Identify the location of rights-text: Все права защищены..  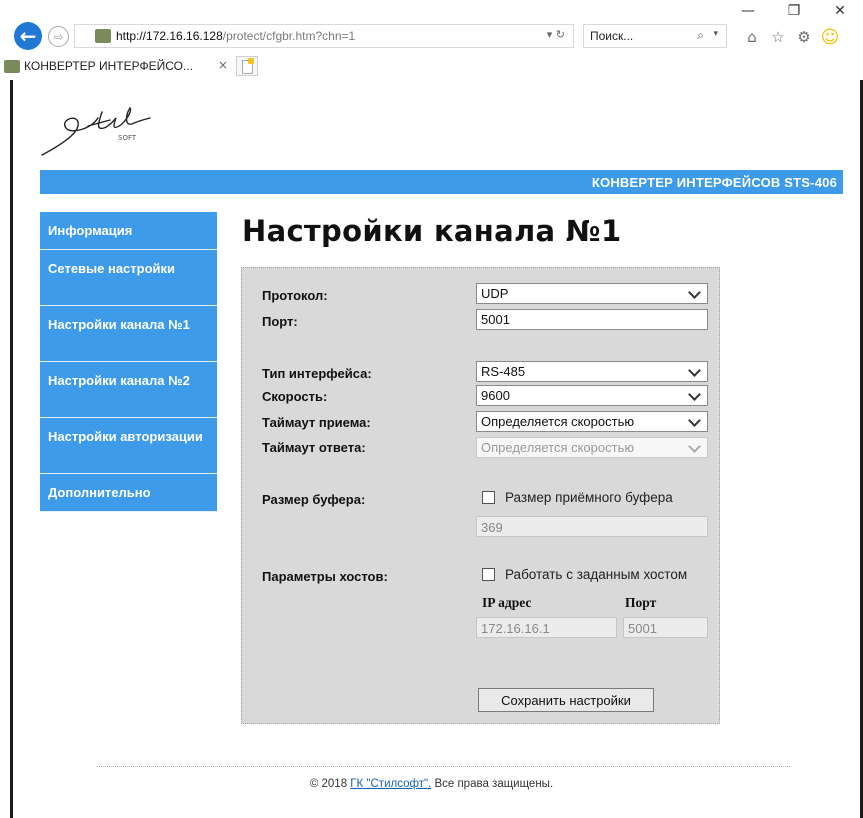
(492, 784).